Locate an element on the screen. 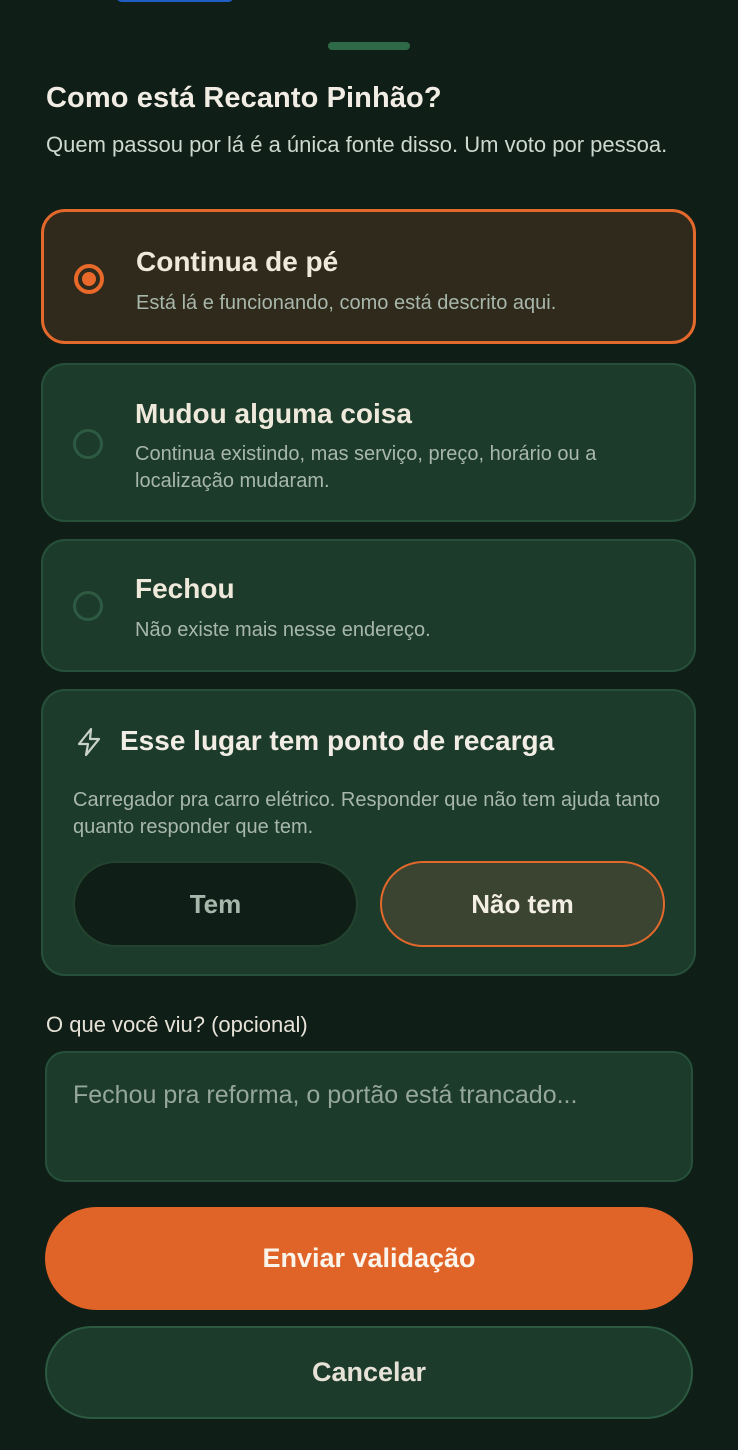 This screenshot has width=738, height=1450. submit-validation-button: Enviar validação is located at coordinates (369, 1258).